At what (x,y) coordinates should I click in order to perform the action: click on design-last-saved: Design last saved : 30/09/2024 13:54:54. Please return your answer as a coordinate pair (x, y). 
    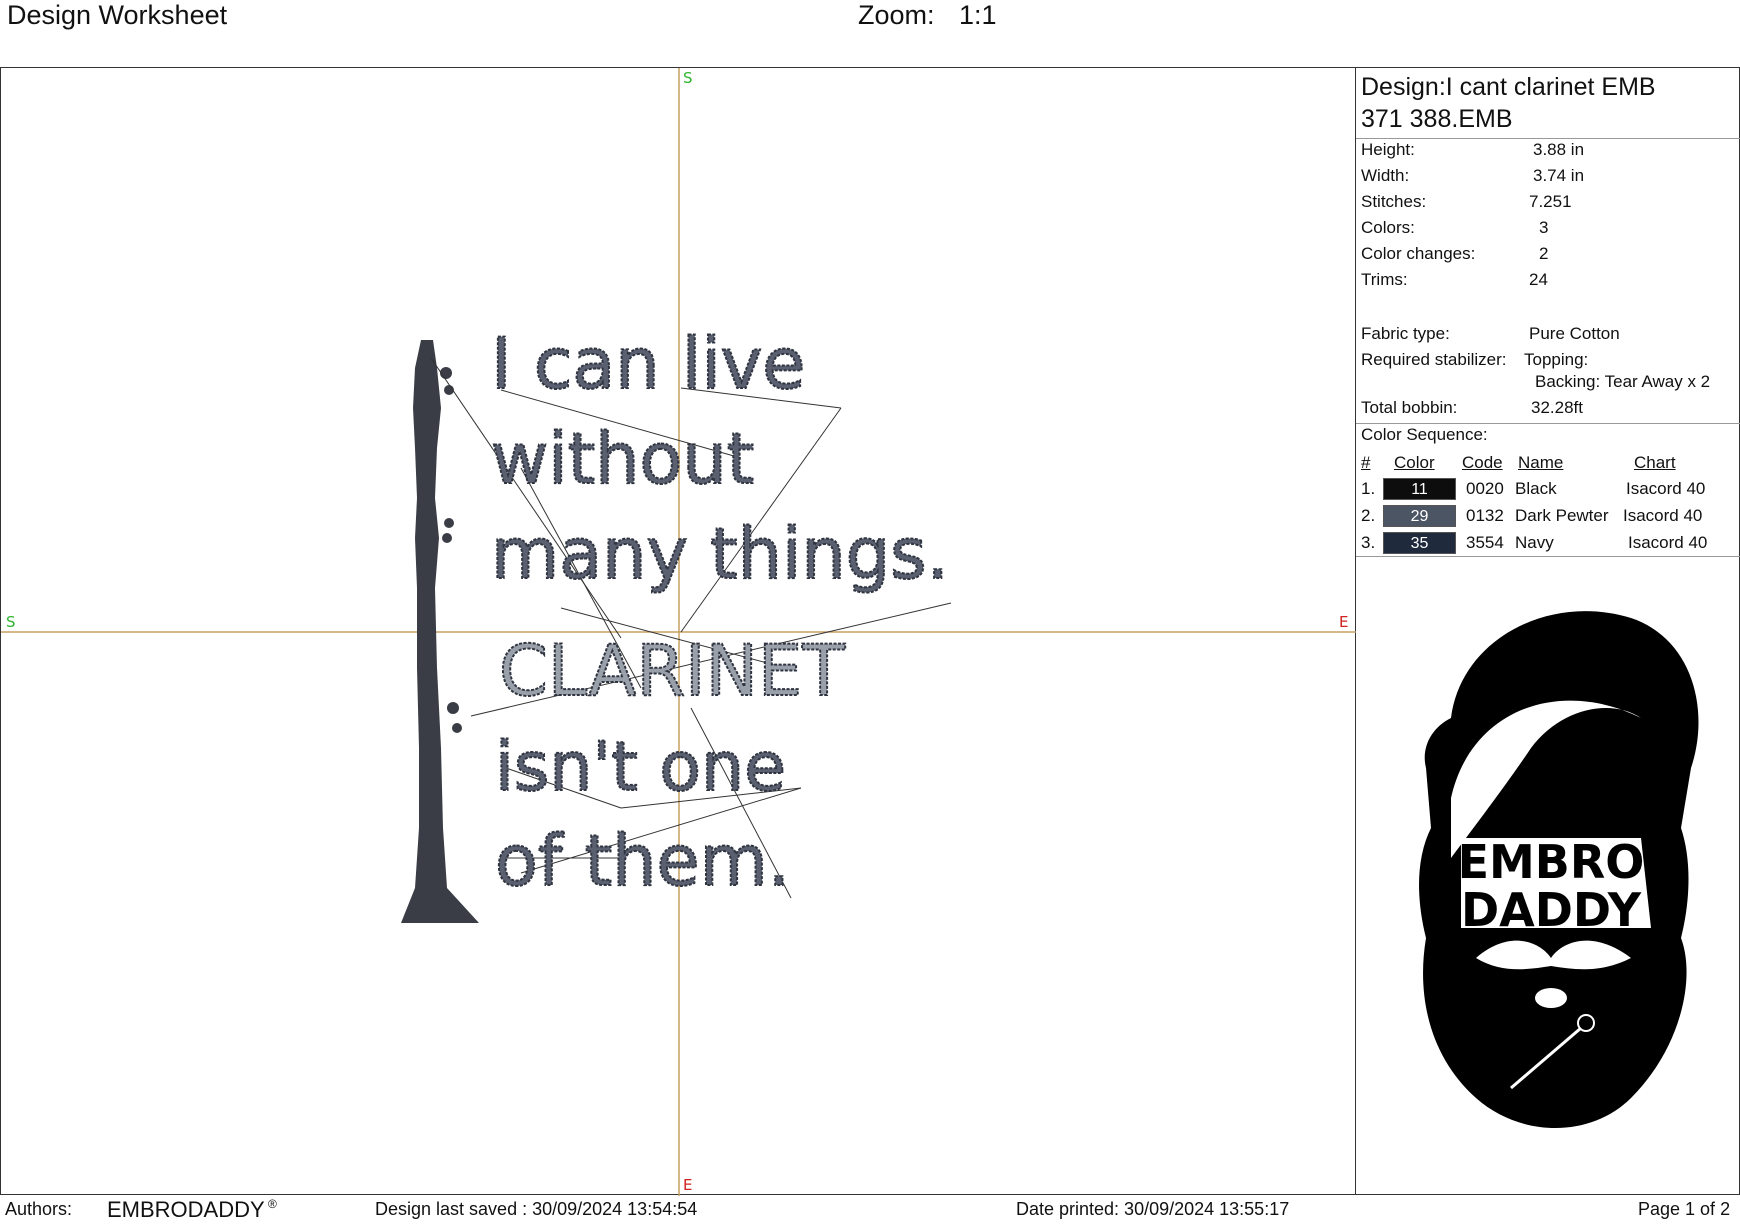
    Looking at the image, I should click on (536, 1209).